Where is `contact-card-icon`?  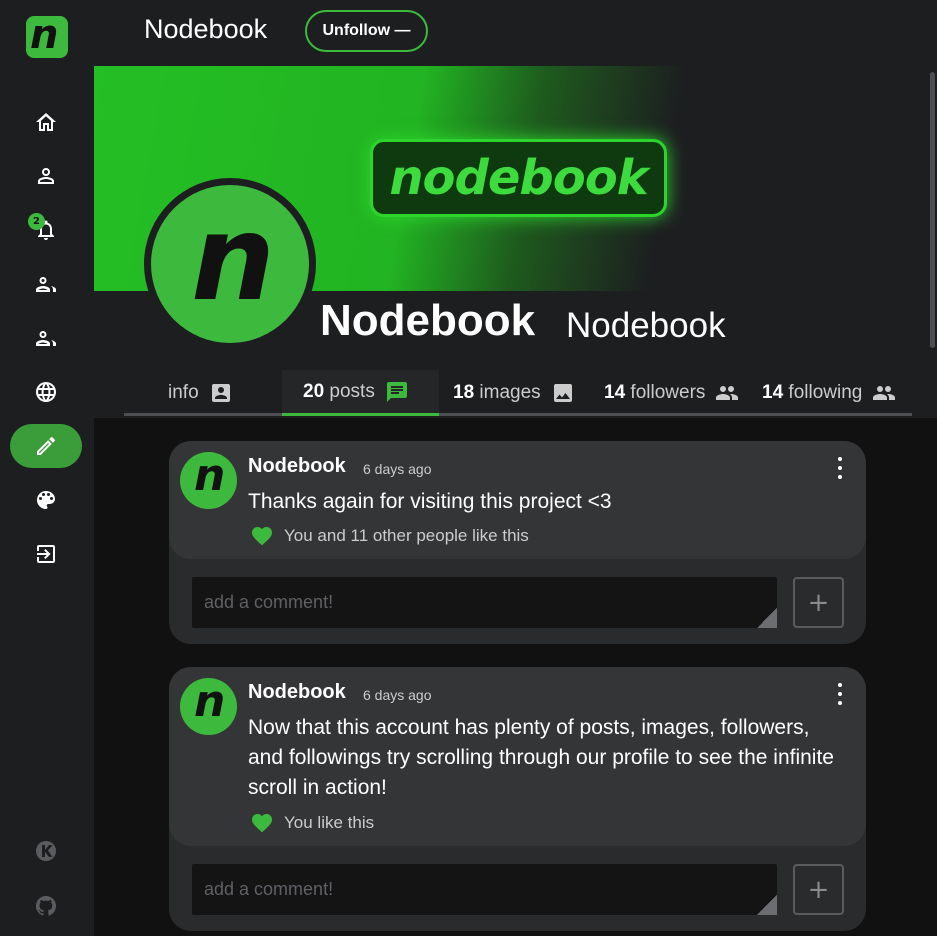 contact-card-icon is located at coordinates (220, 393).